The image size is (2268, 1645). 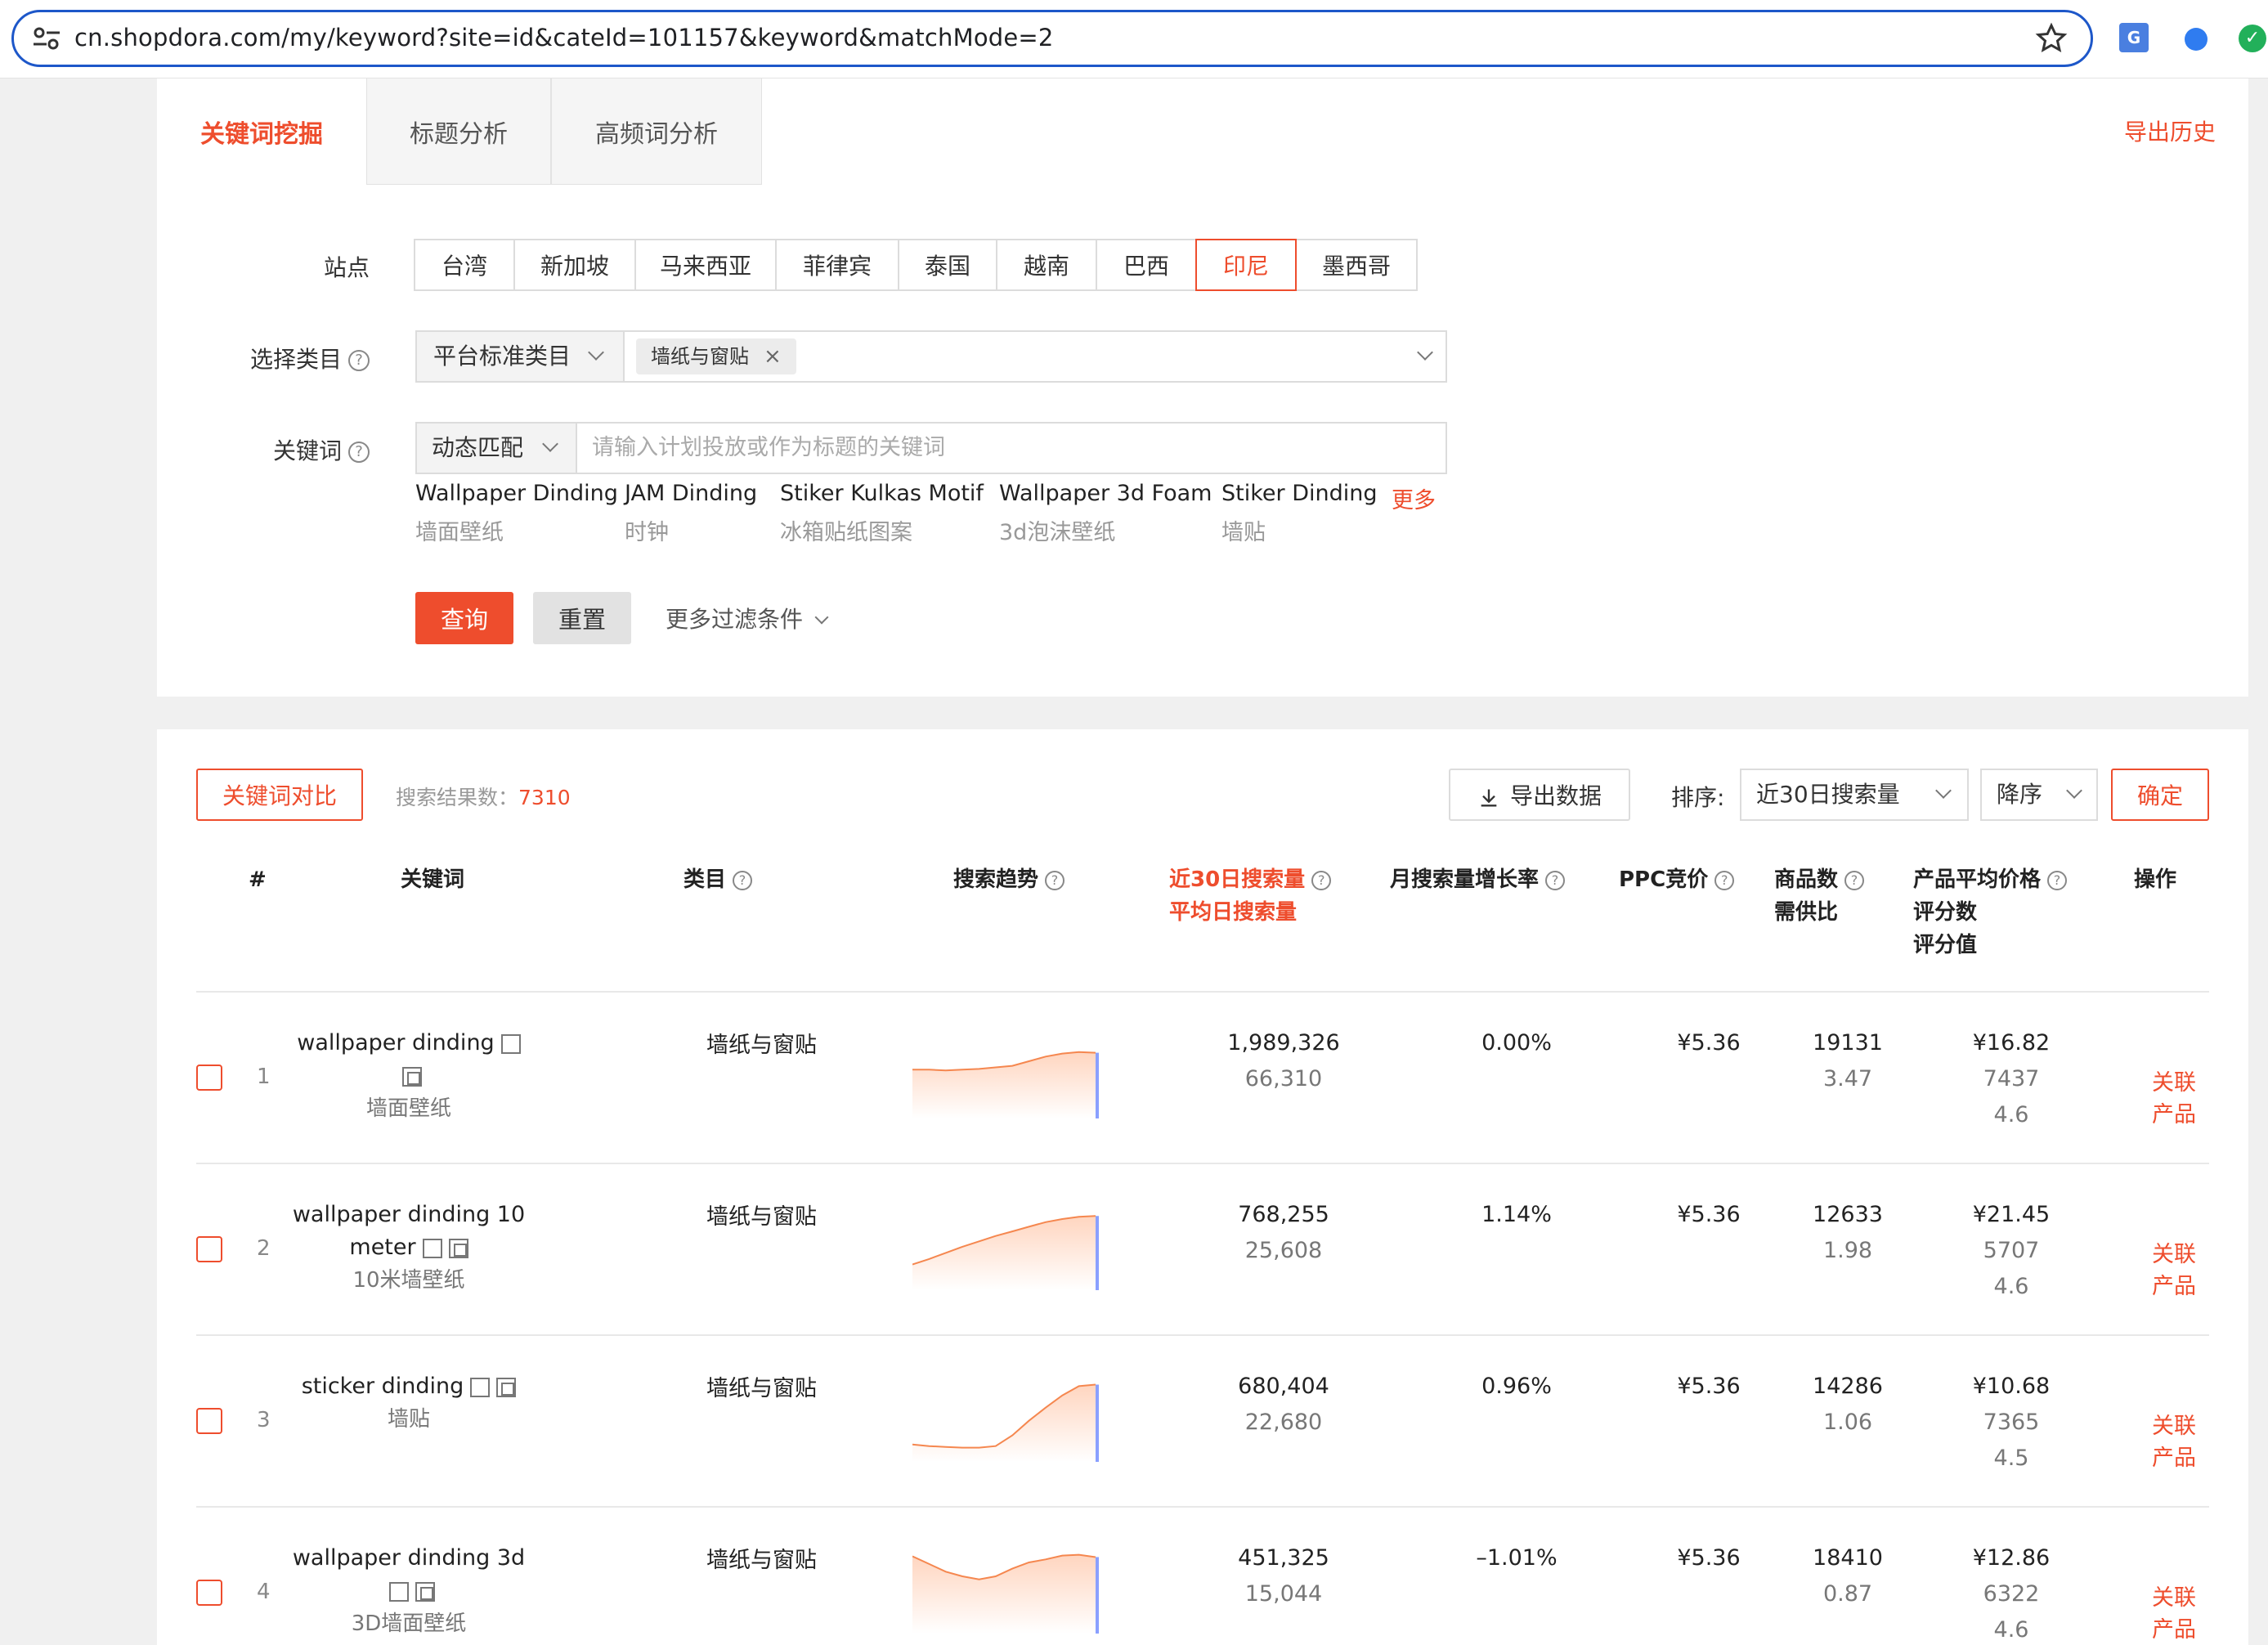 I want to click on category-field: 平台标准类目 墙纸与窗贴 ×, so click(x=931, y=356).